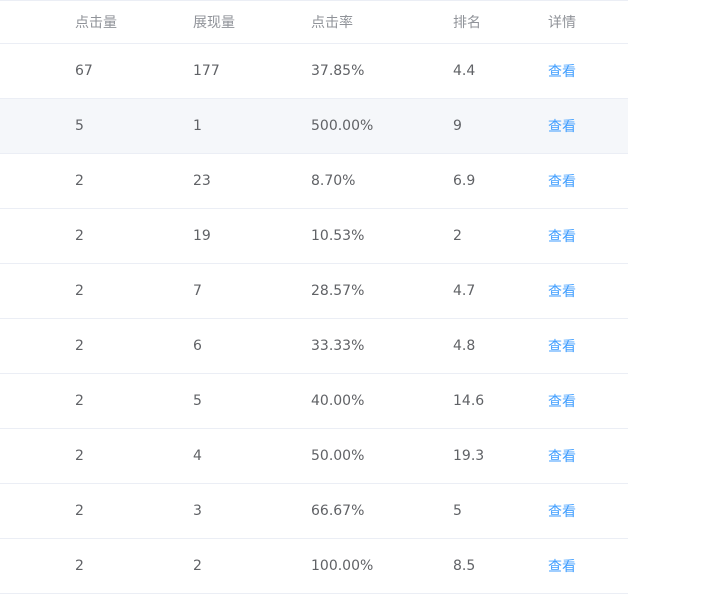  I want to click on table-row: 2 23 8.70% 6.9 查看, so click(314, 181).